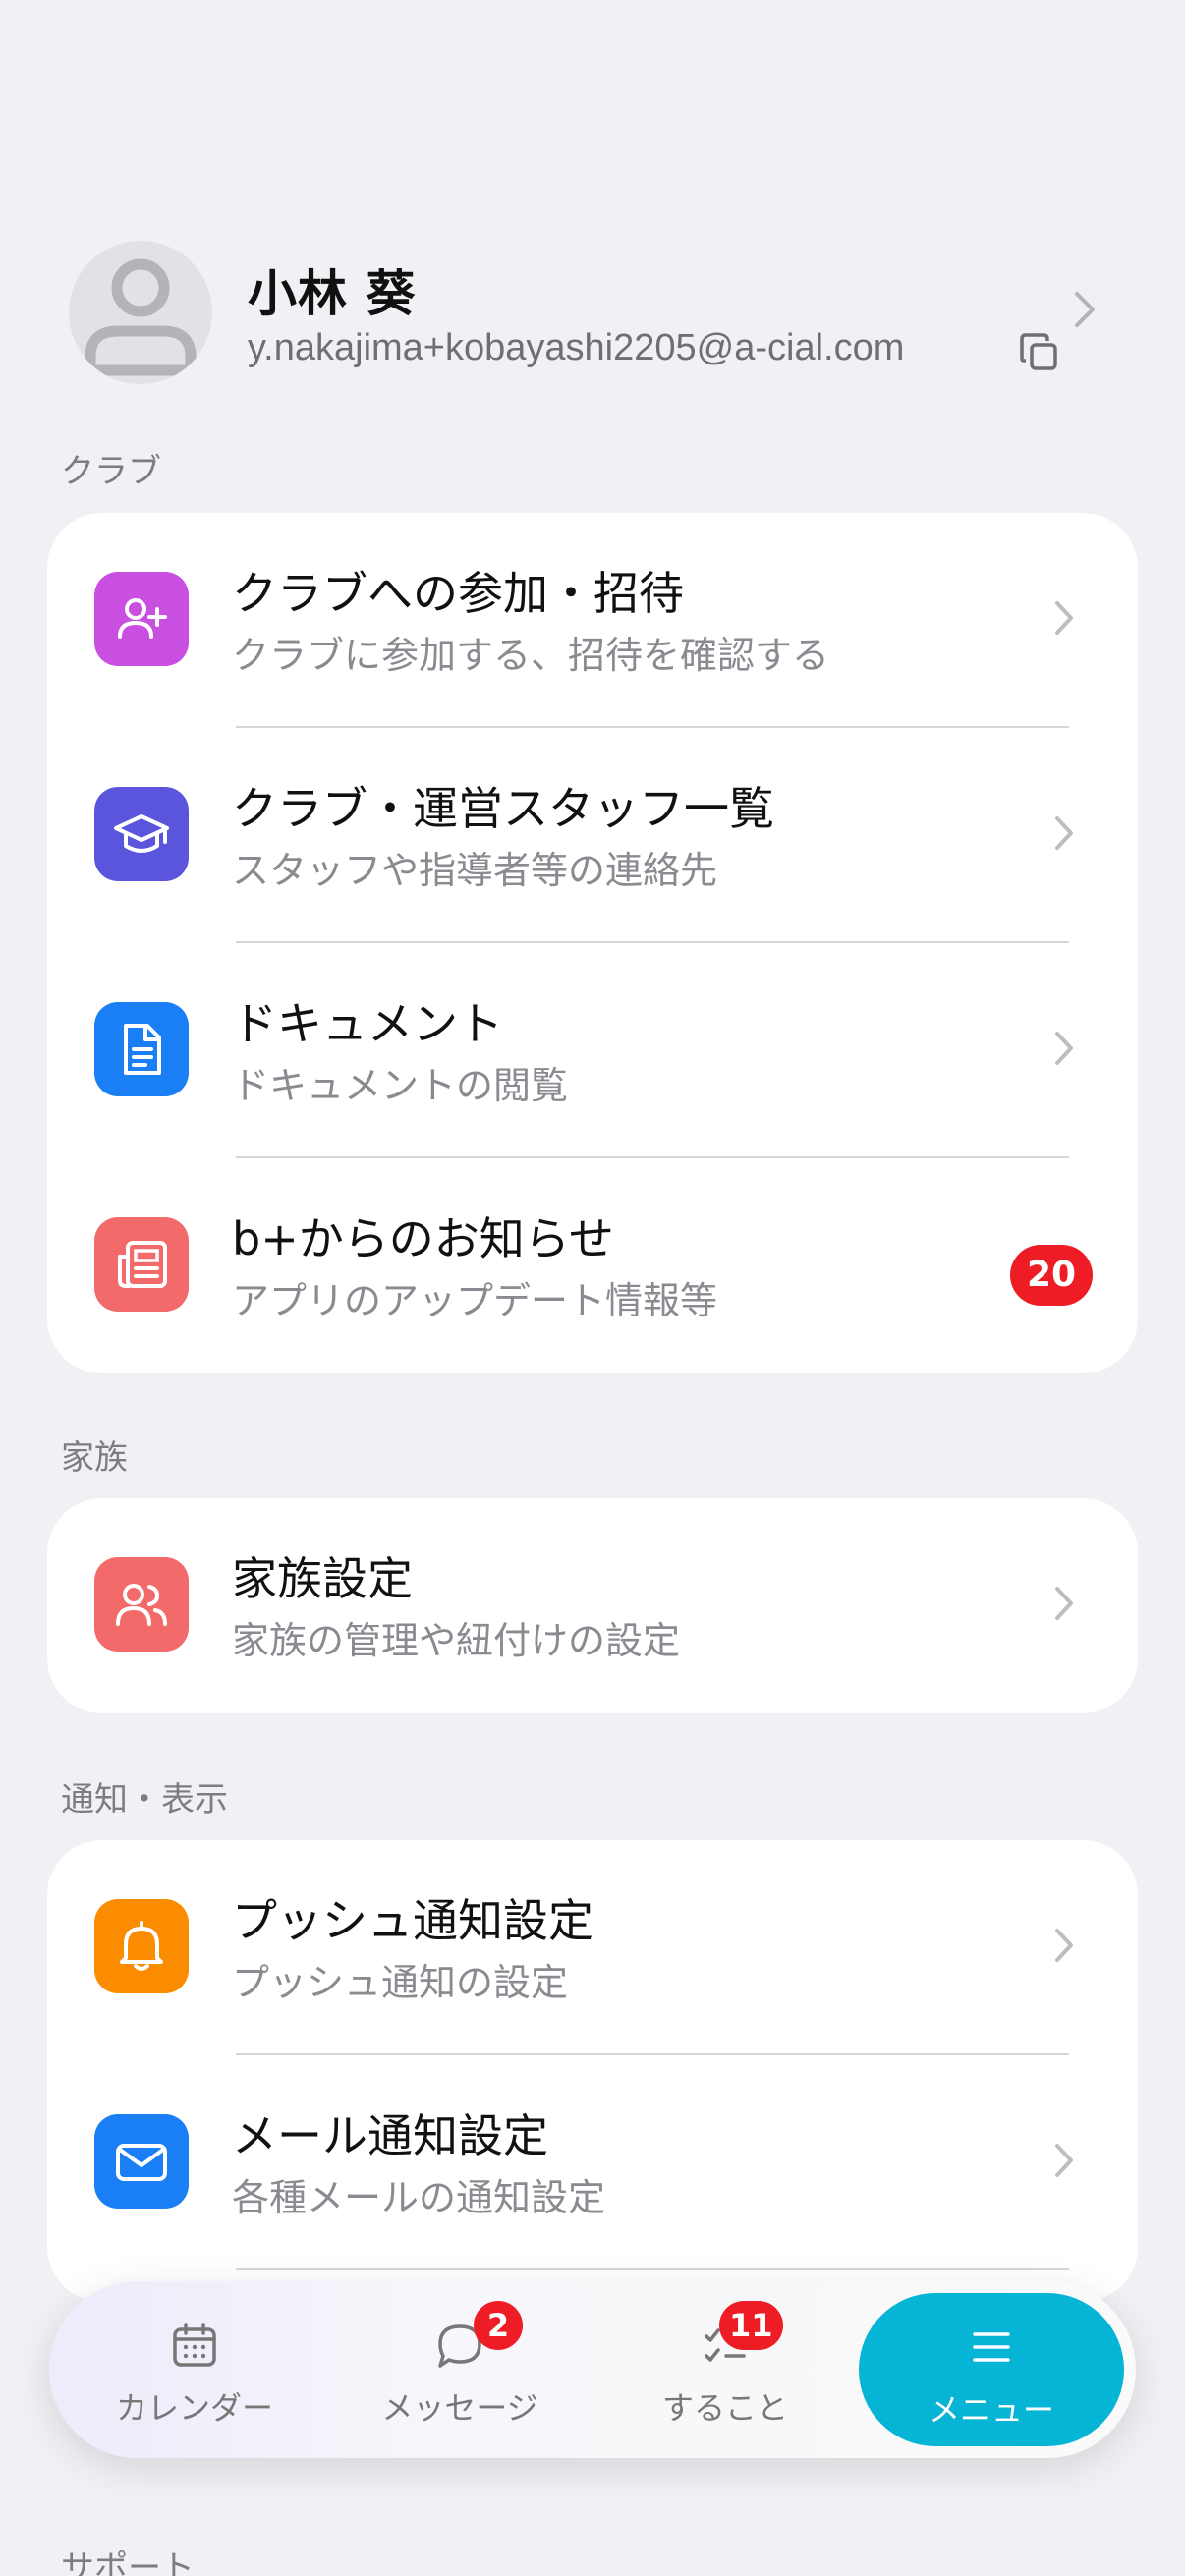 The width and height of the screenshot is (1185, 2576). What do you see at coordinates (423, 1238) in the screenshot?
I see `menu-item-title: b+からのお知らせ` at bounding box center [423, 1238].